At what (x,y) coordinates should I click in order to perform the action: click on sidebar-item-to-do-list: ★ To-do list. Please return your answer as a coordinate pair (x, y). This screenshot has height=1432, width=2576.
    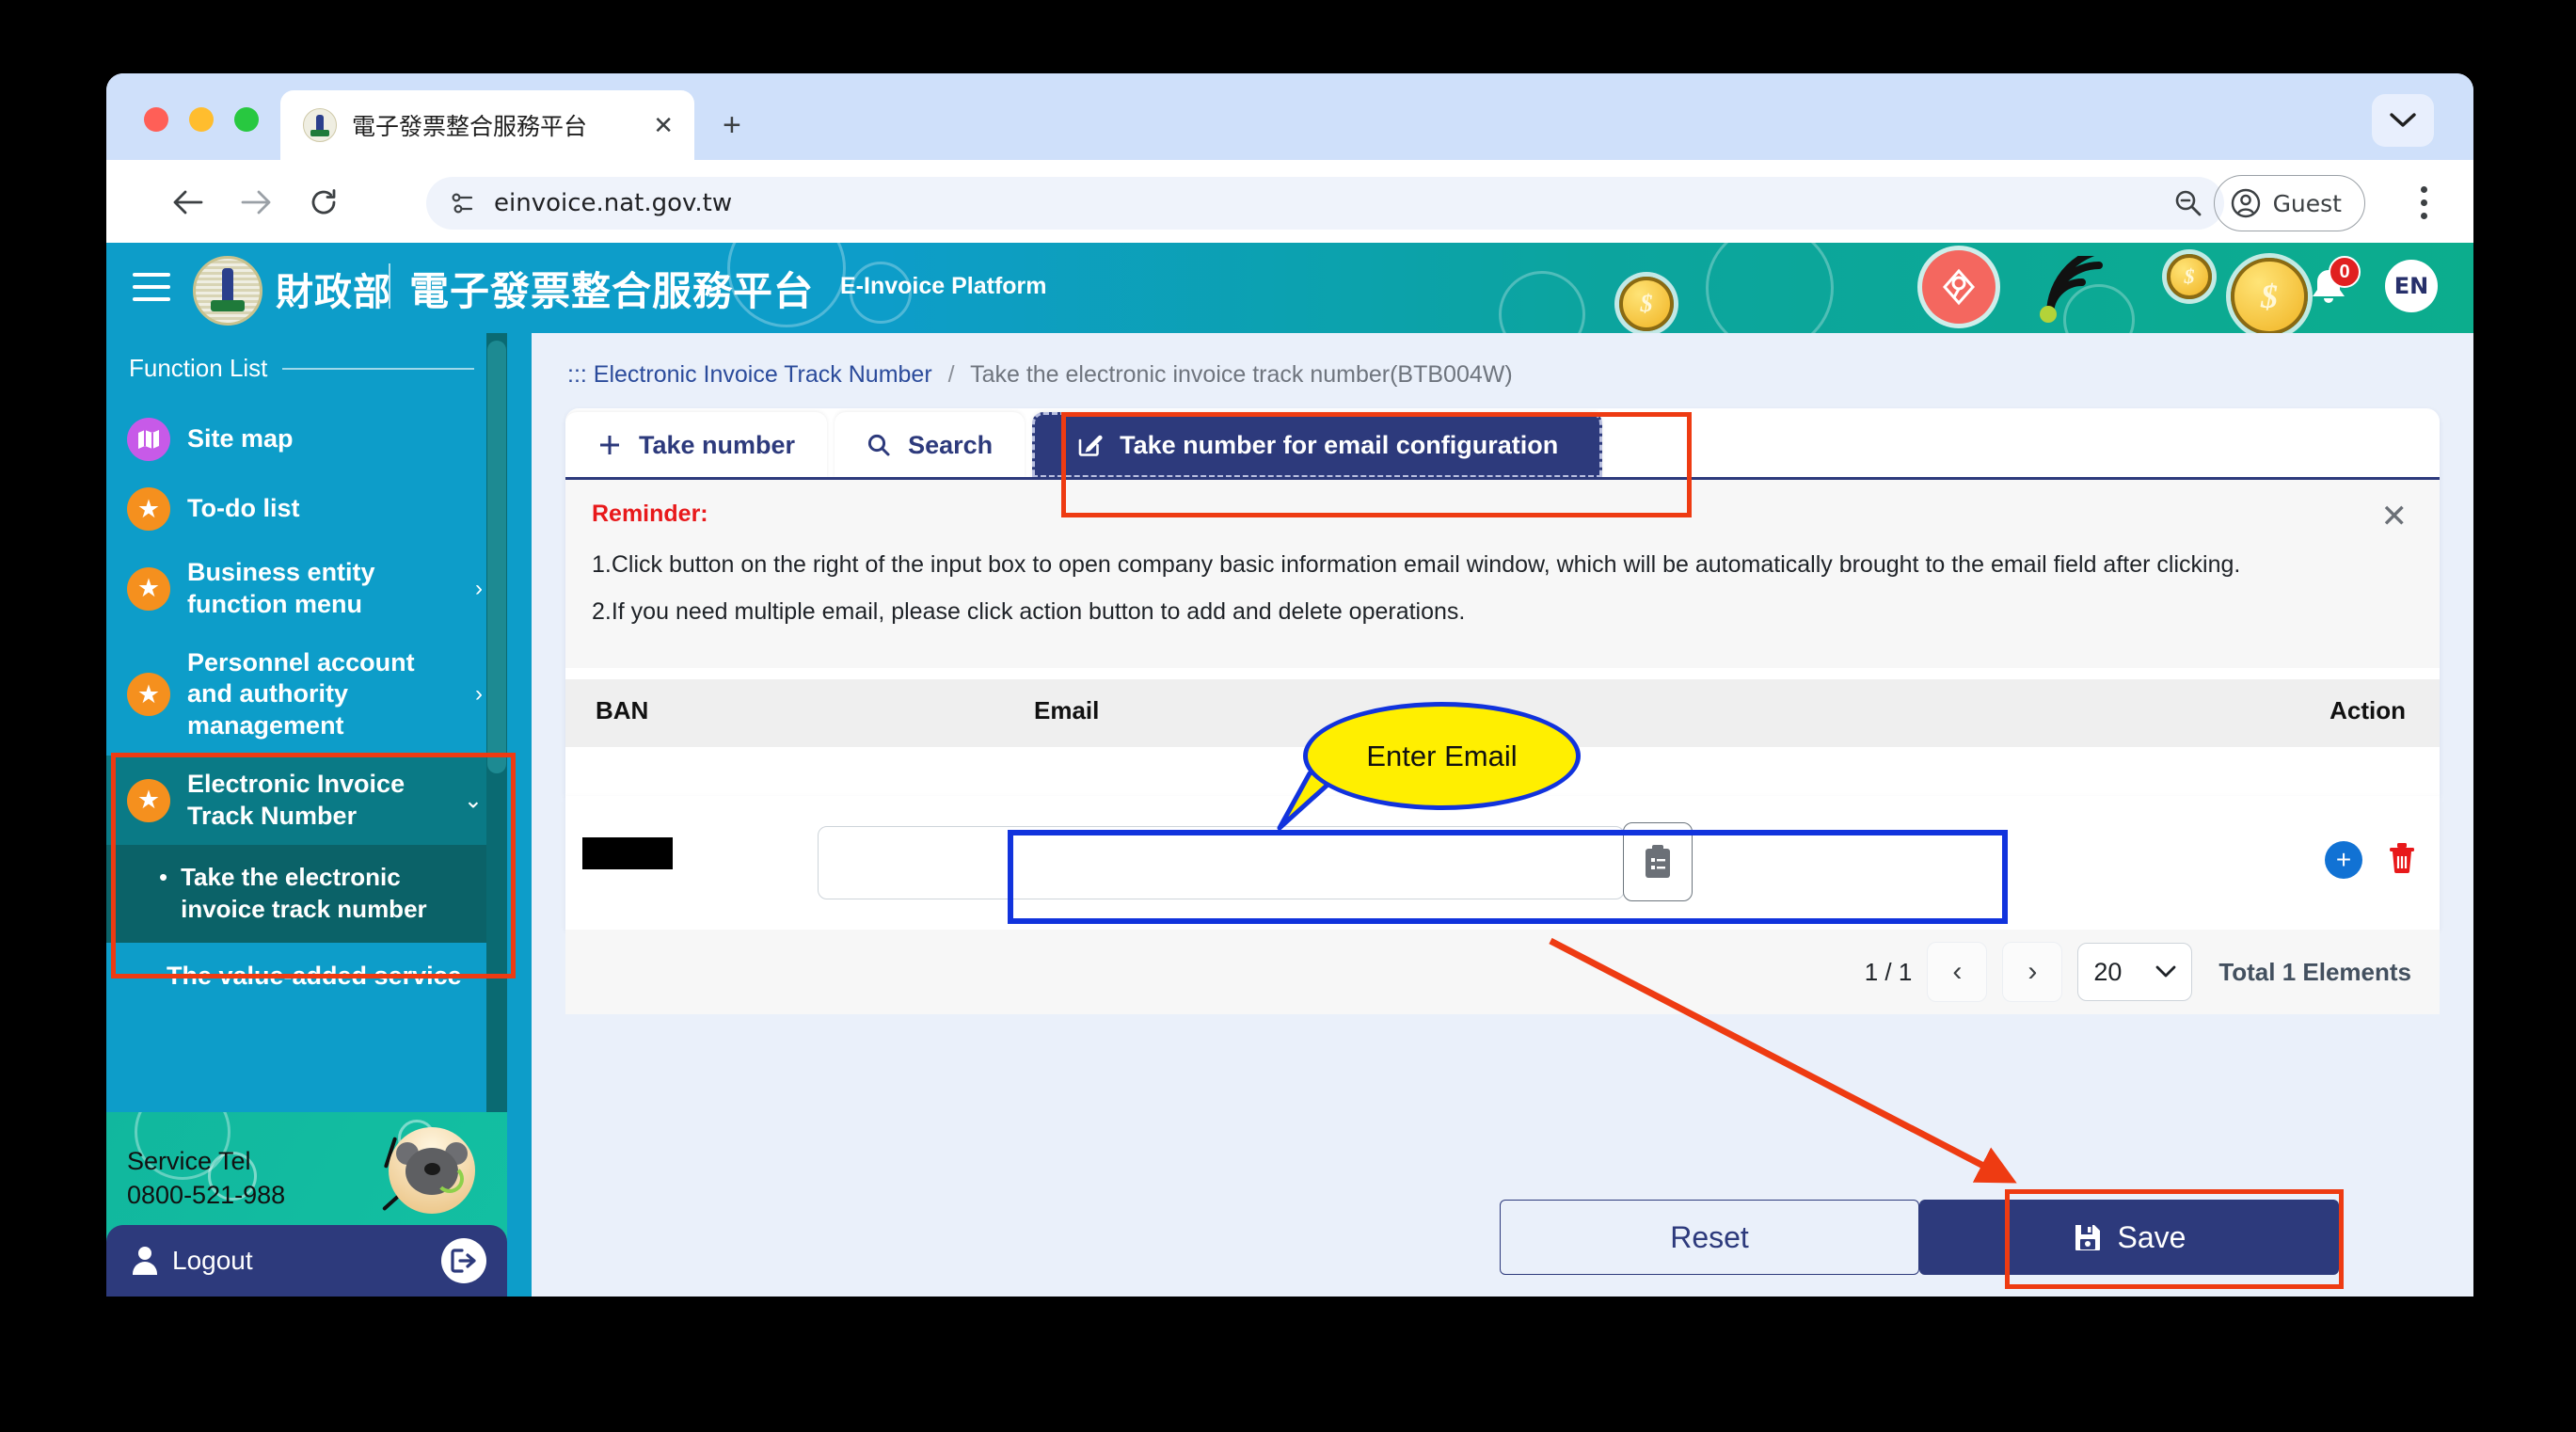
    Looking at the image, I should click on (306, 509).